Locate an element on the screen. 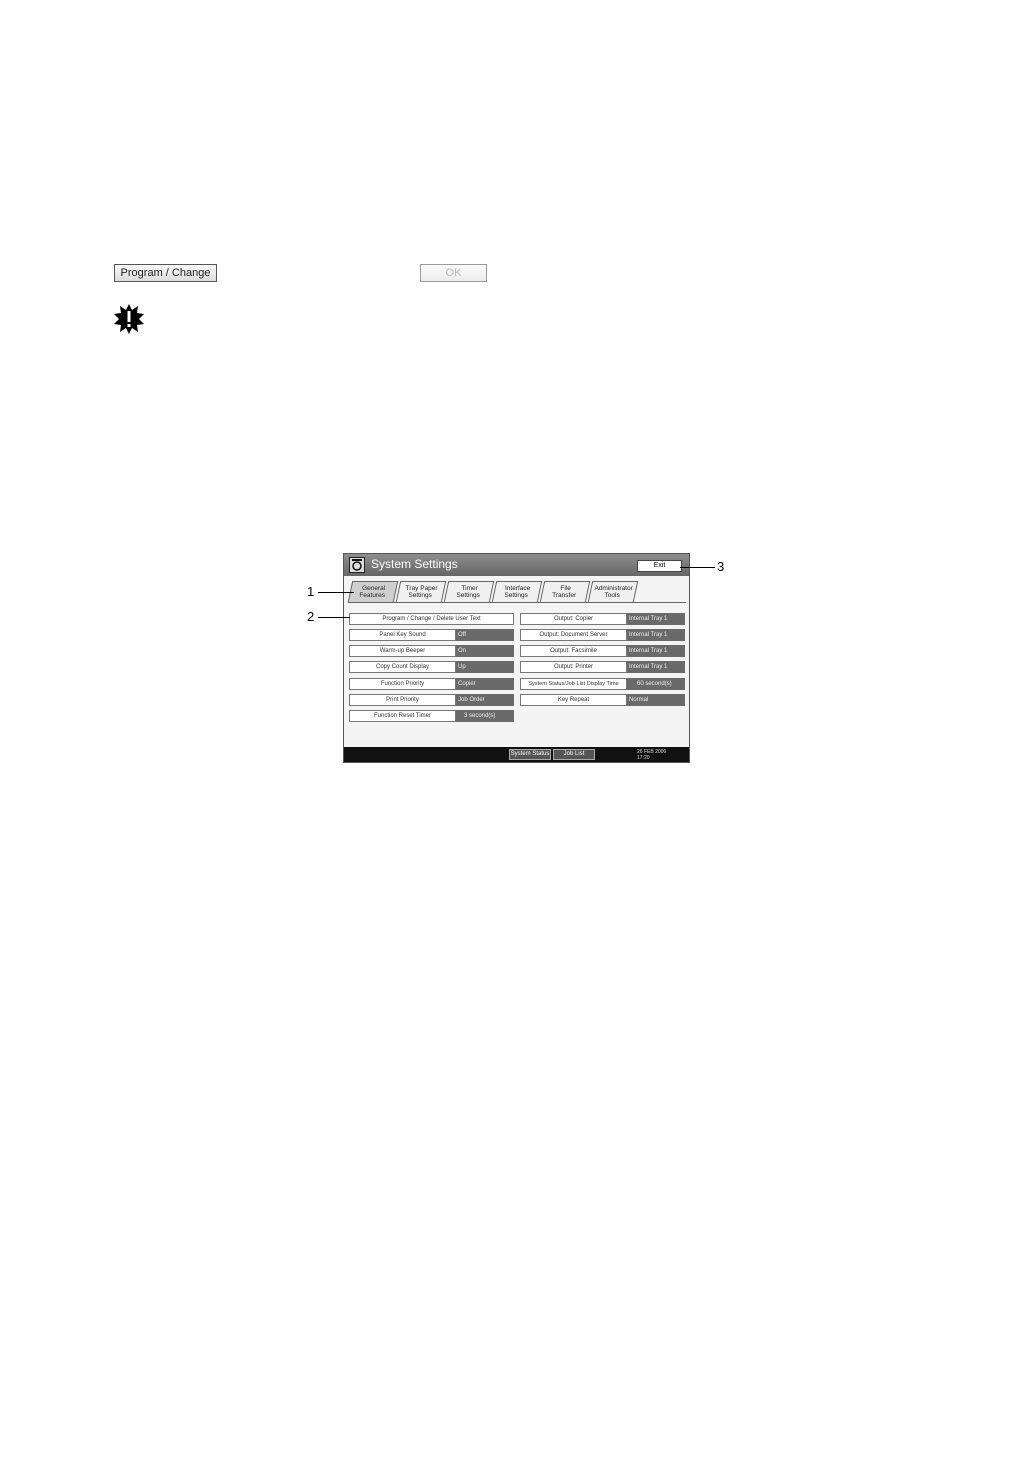  date-time: 26 FEB 2006 17:20 is located at coordinates (651, 755).